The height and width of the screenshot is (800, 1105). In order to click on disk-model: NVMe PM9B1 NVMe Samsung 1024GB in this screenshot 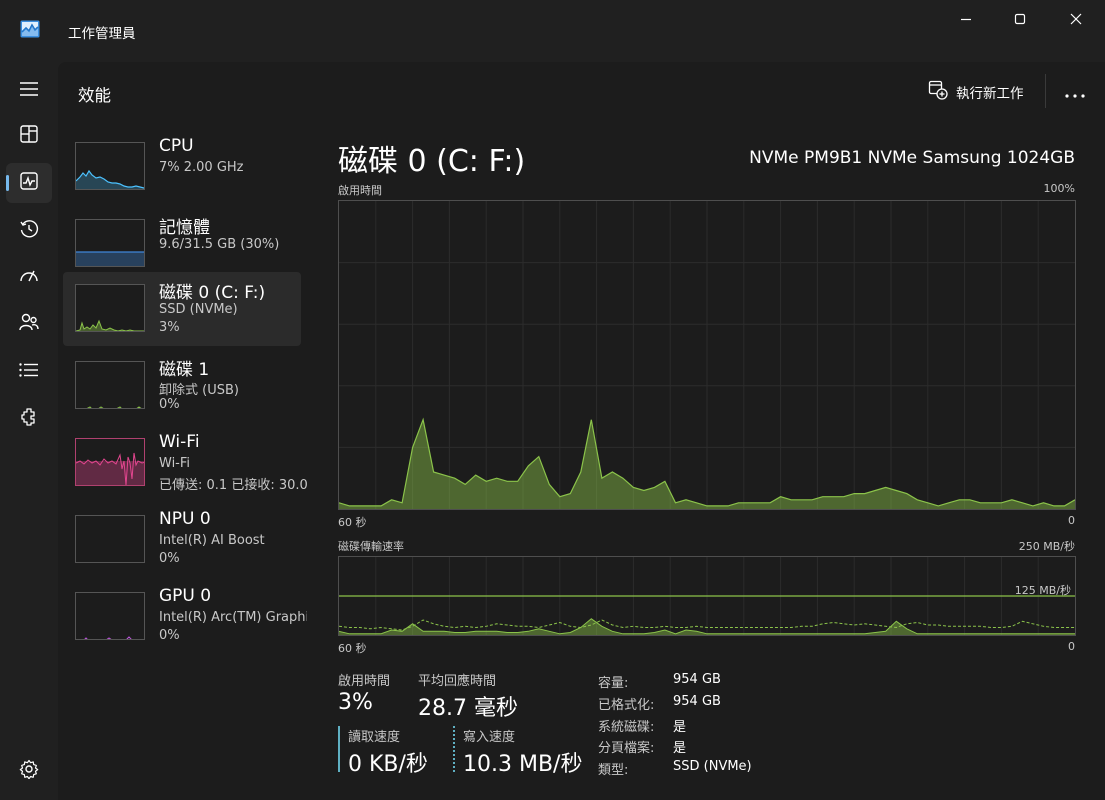, I will do `click(912, 158)`.